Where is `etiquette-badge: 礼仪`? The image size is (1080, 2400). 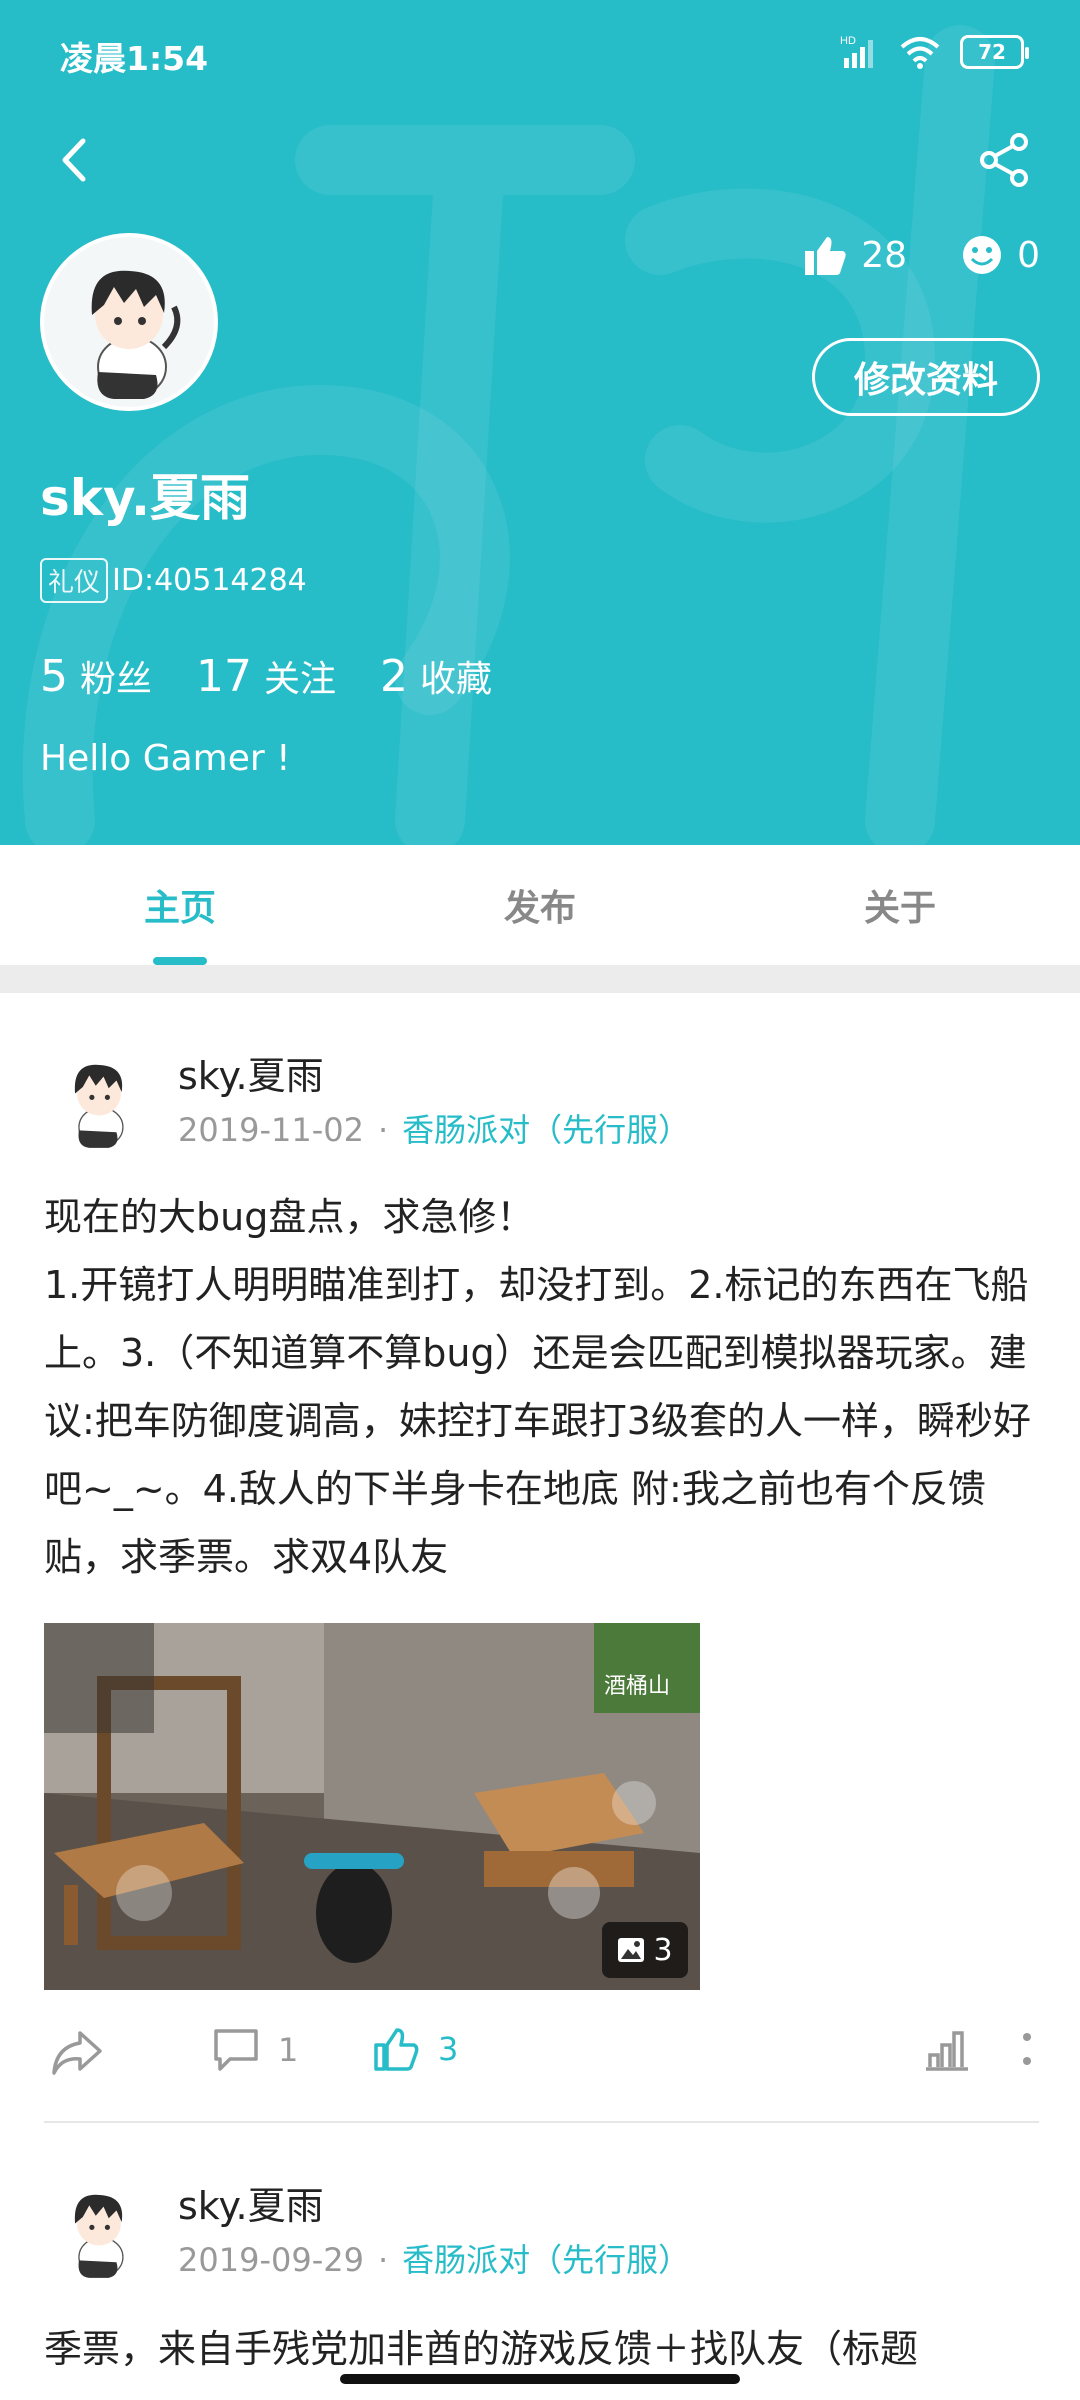 etiquette-badge: 礼仪 is located at coordinates (74, 580).